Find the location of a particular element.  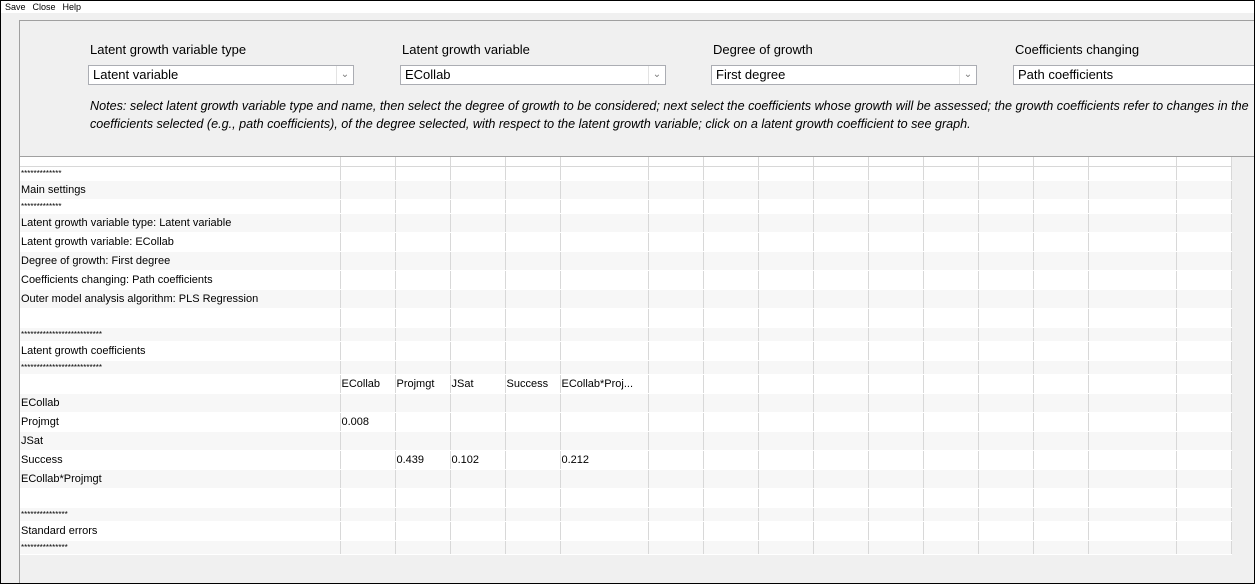

coefficients-select: Path coefficients is located at coordinates (1133, 75).